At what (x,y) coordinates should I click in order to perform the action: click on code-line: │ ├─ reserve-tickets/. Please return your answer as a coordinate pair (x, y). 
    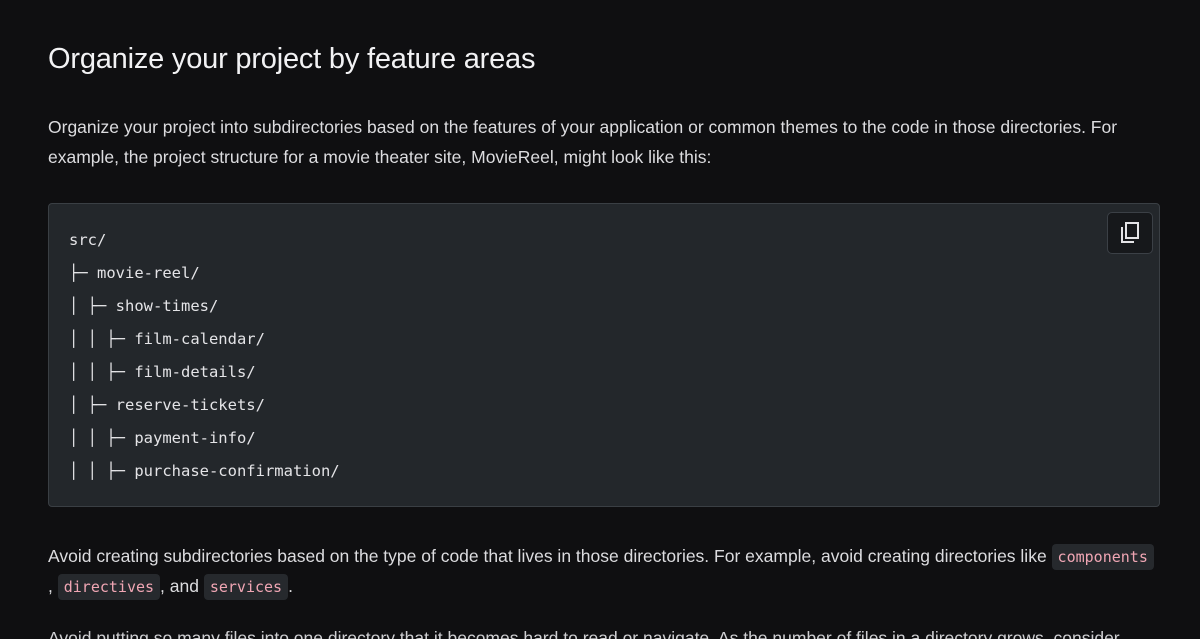
    Looking at the image, I should click on (167, 405).